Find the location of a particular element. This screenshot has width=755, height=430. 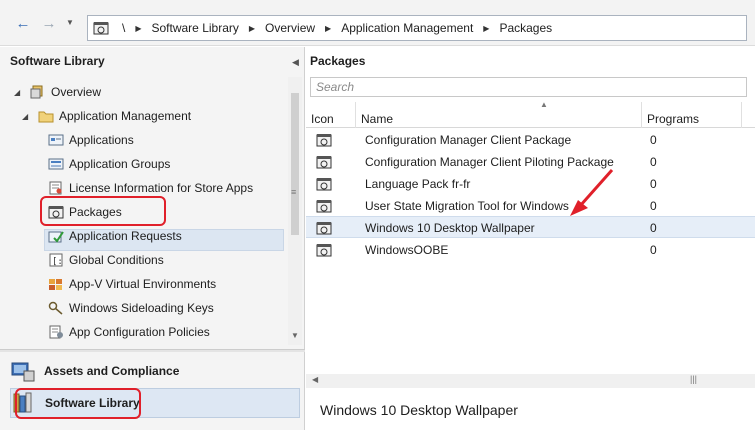

conditions-icon: [:] is located at coordinates (56, 260).